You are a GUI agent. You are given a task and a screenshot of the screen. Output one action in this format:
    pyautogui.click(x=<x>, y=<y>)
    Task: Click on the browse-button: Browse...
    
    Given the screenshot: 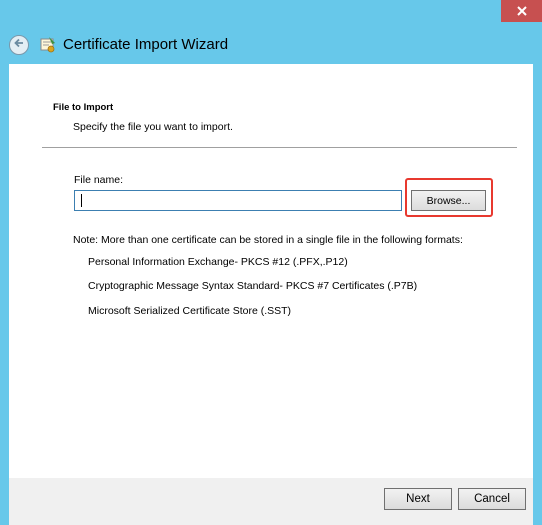 What is the action you would take?
    pyautogui.click(x=448, y=200)
    